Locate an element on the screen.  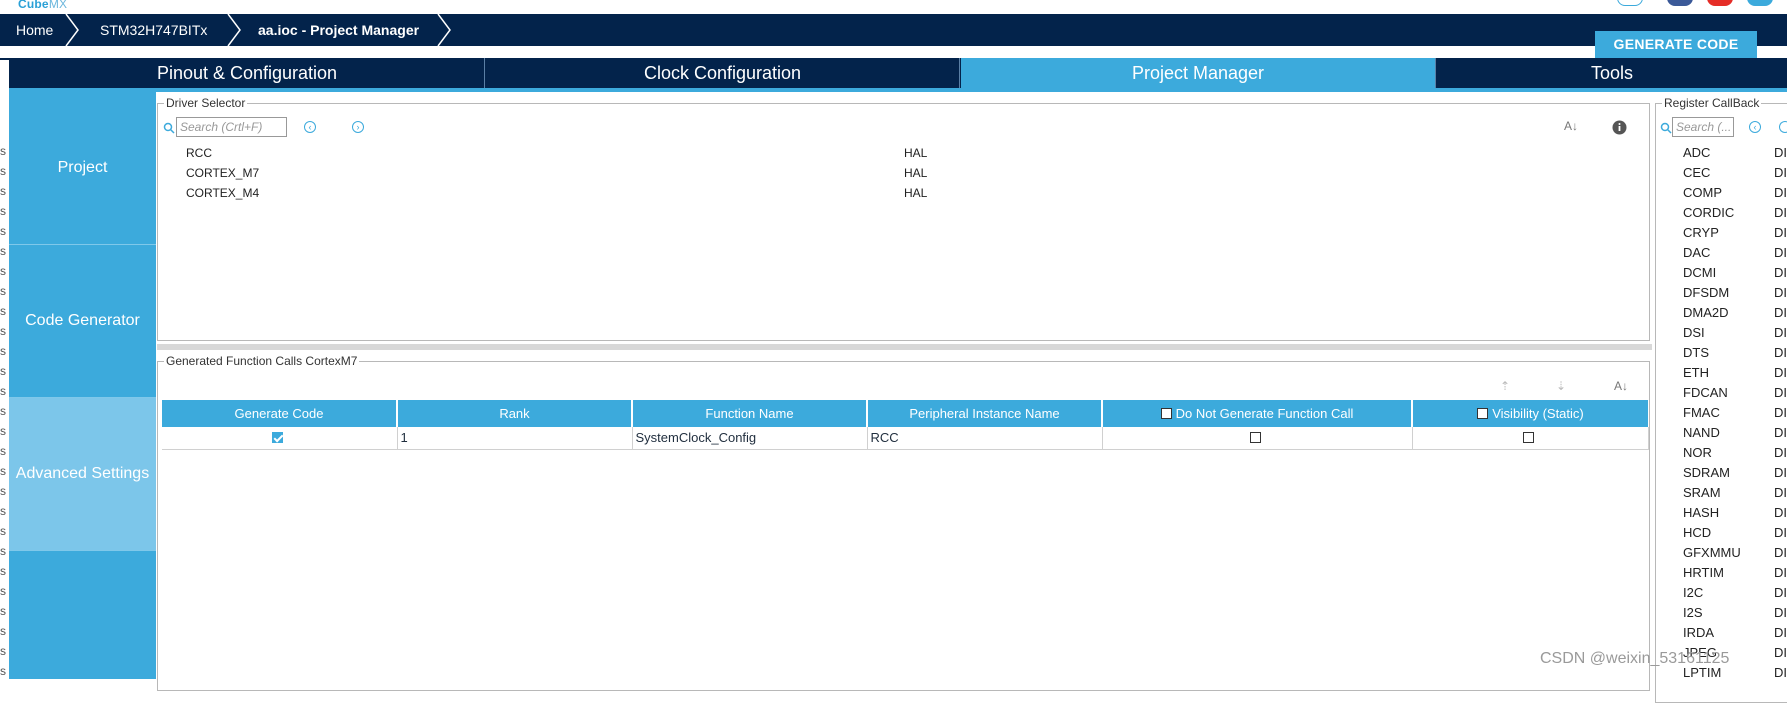
next-icon: › is located at coordinates (358, 127).